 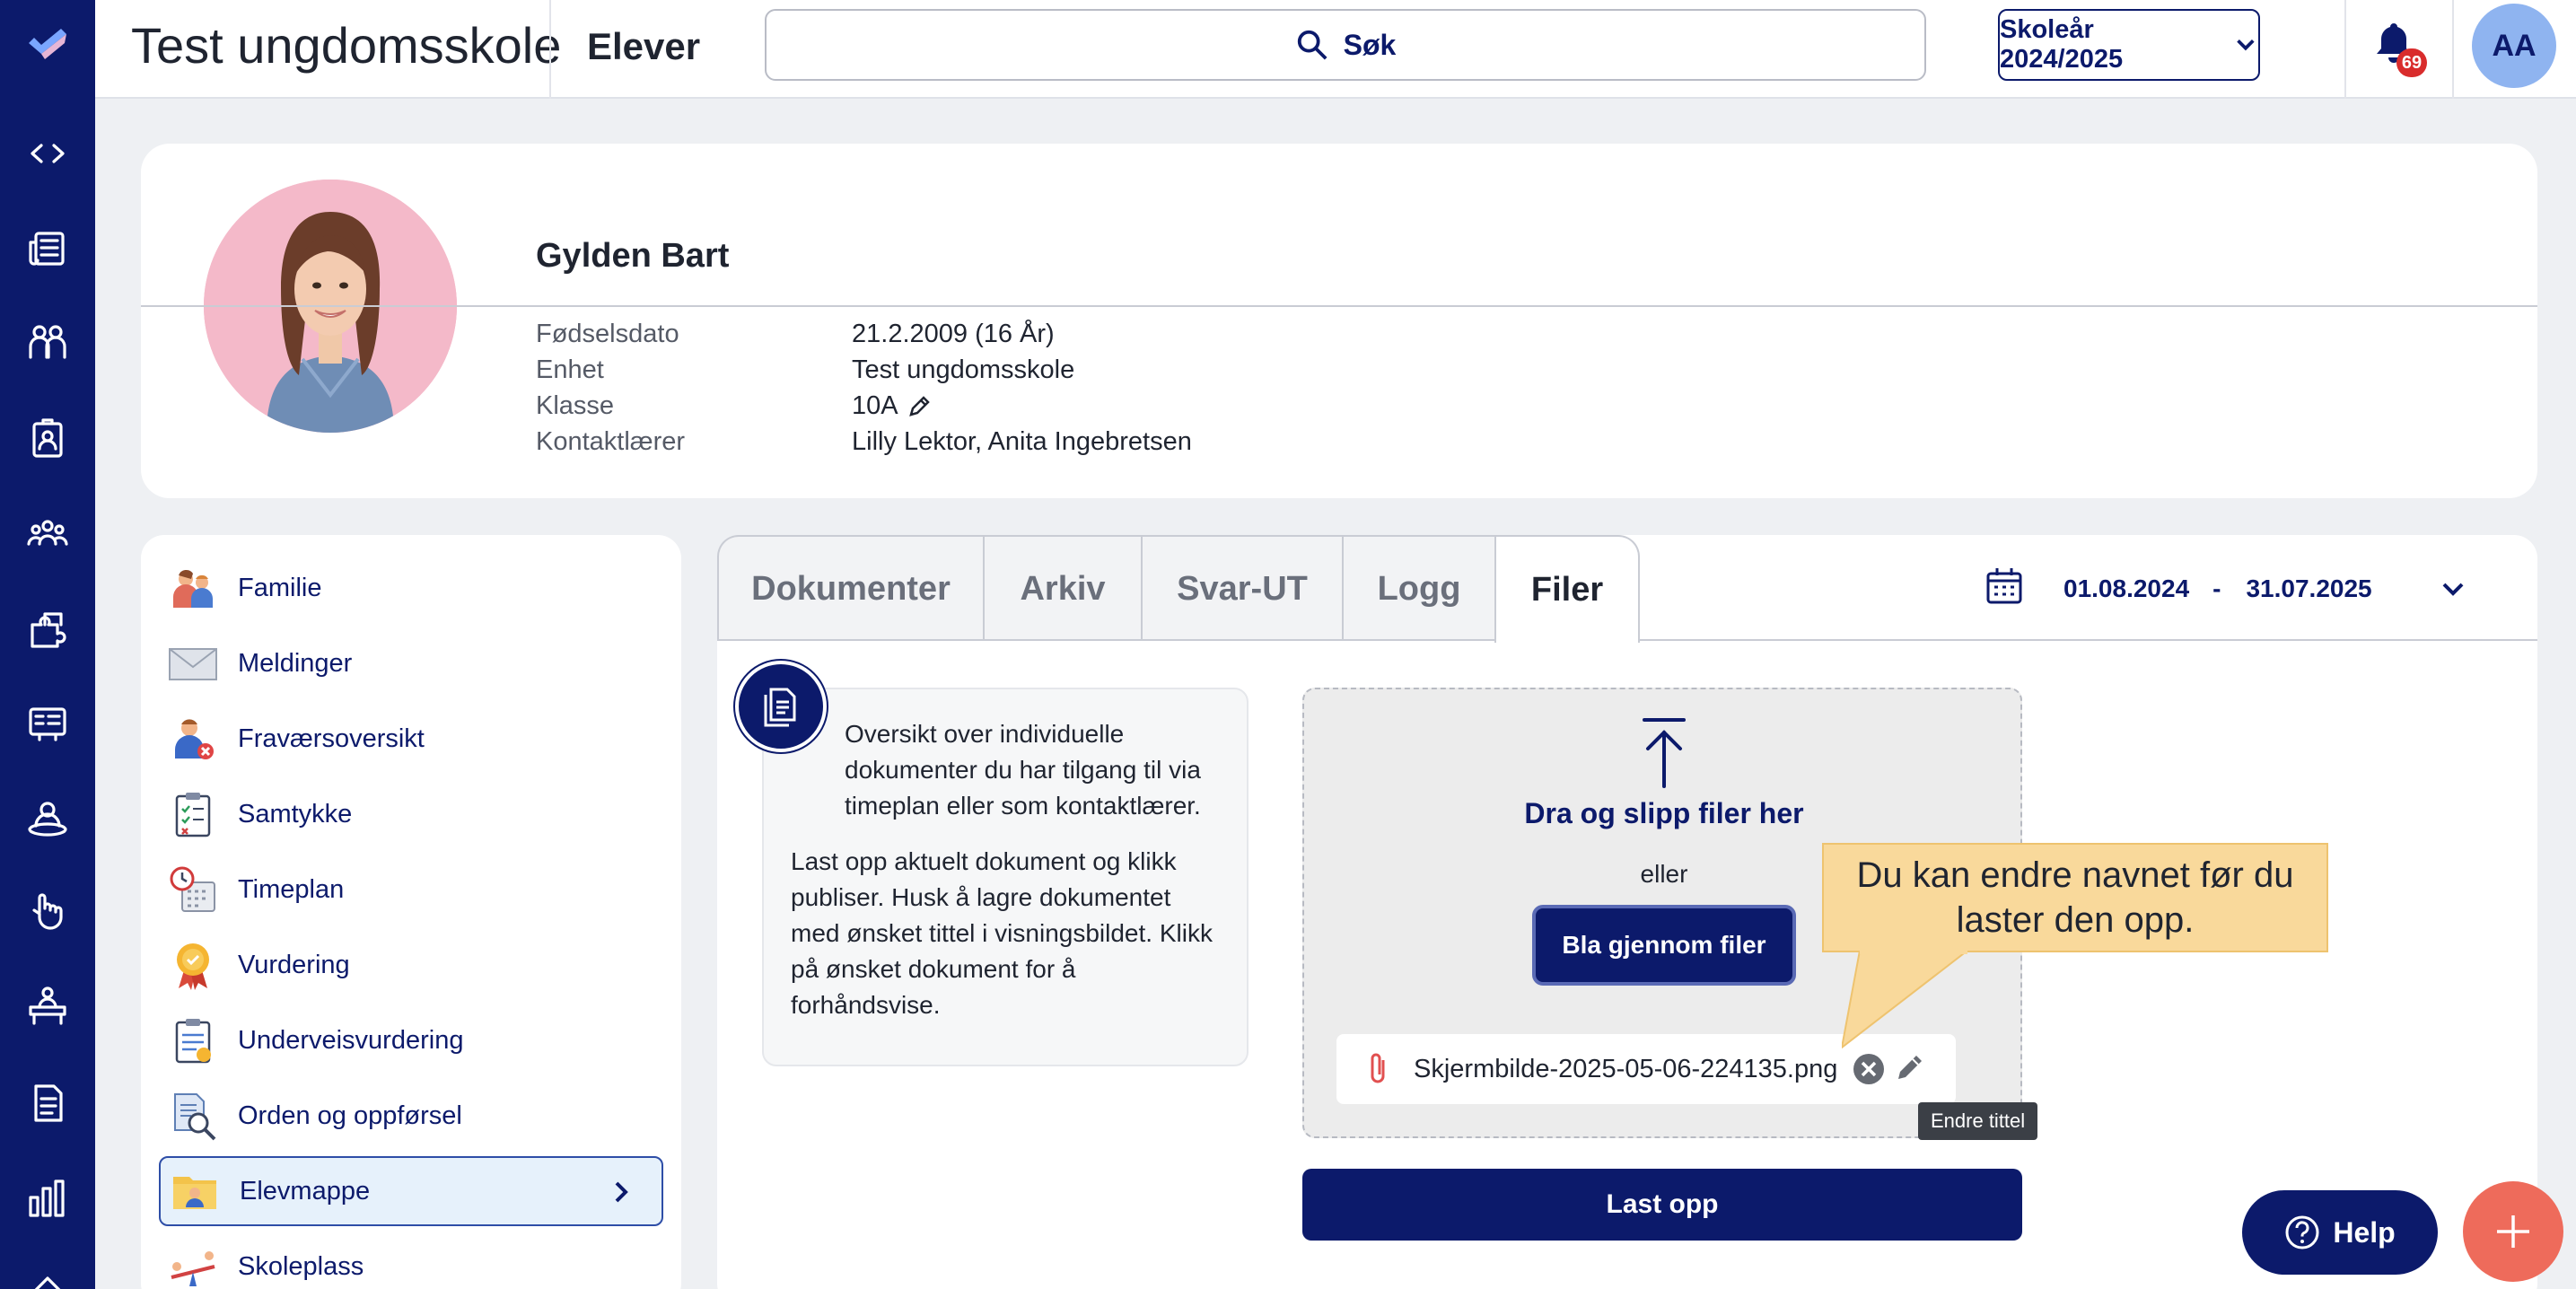 What do you see at coordinates (193, 663) in the screenshot?
I see `envelope-icon` at bounding box center [193, 663].